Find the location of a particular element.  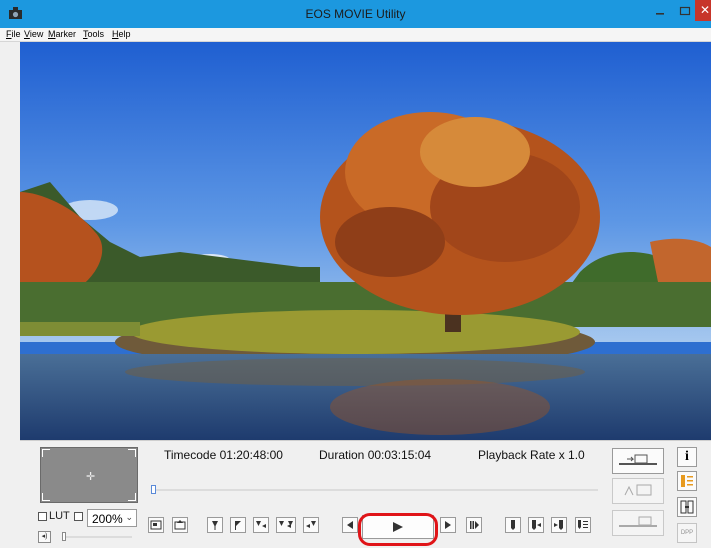

info-button: i is located at coordinates (687, 457).